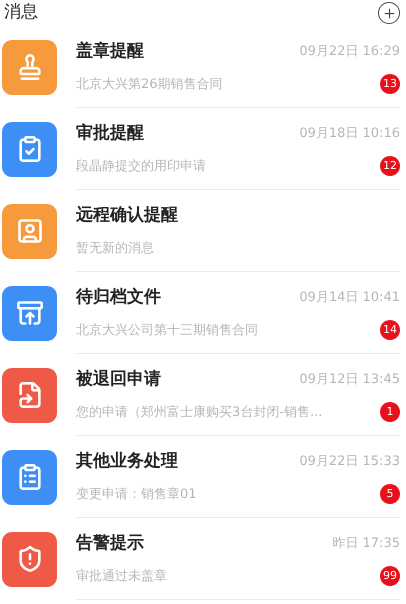 Image resolution: width=406 pixels, height=604 pixels. Describe the element at coordinates (349, 297) in the screenshot. I see `message-time: 09月14日 10:41` at that location.